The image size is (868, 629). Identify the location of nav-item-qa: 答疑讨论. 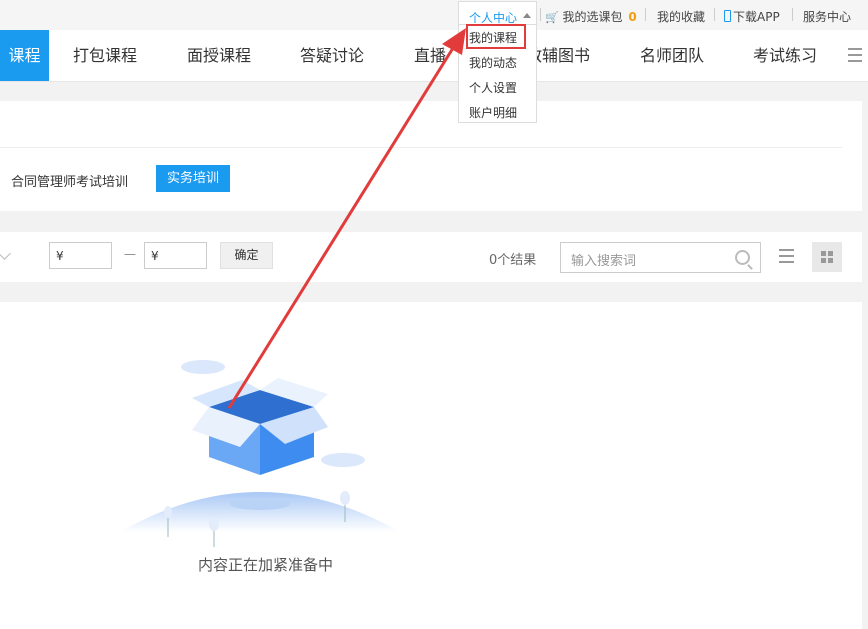
(332, 55).